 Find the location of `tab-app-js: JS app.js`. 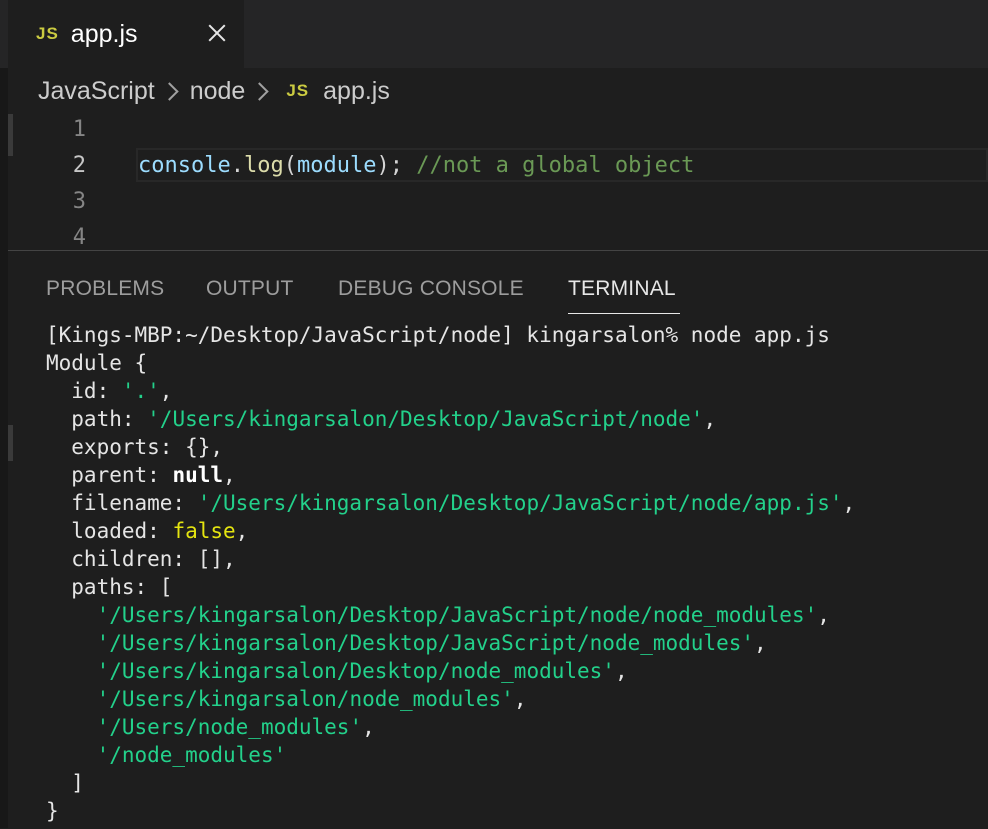

tab-app-js: JS app.js is located at coordinates (126, 34).